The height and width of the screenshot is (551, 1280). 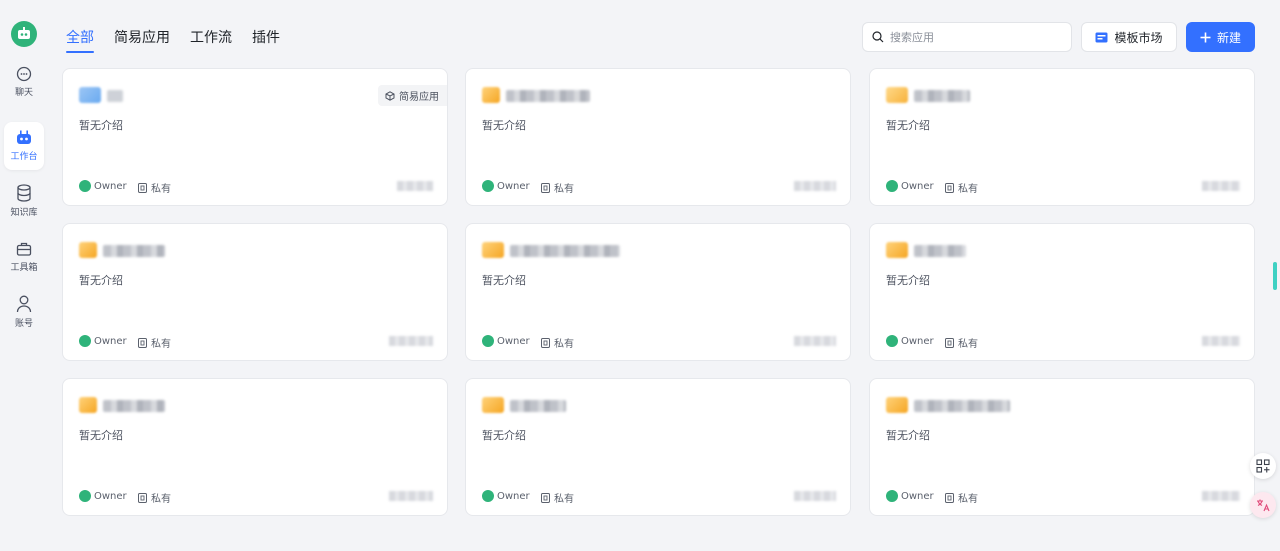 I want to click on new-app-label: 新建, so click(x=1228, y=37).